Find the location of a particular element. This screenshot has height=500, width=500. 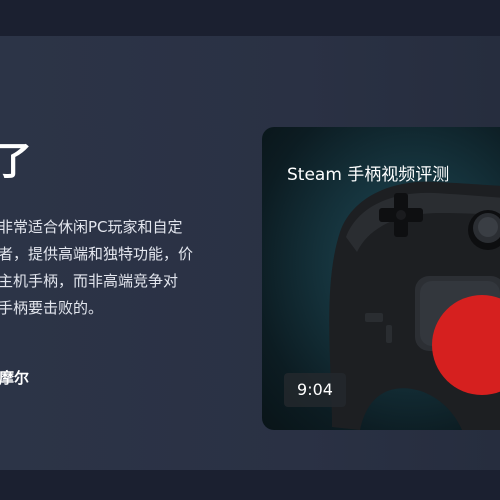

video-duration: 9:04 is located at coordinates (315, 390).